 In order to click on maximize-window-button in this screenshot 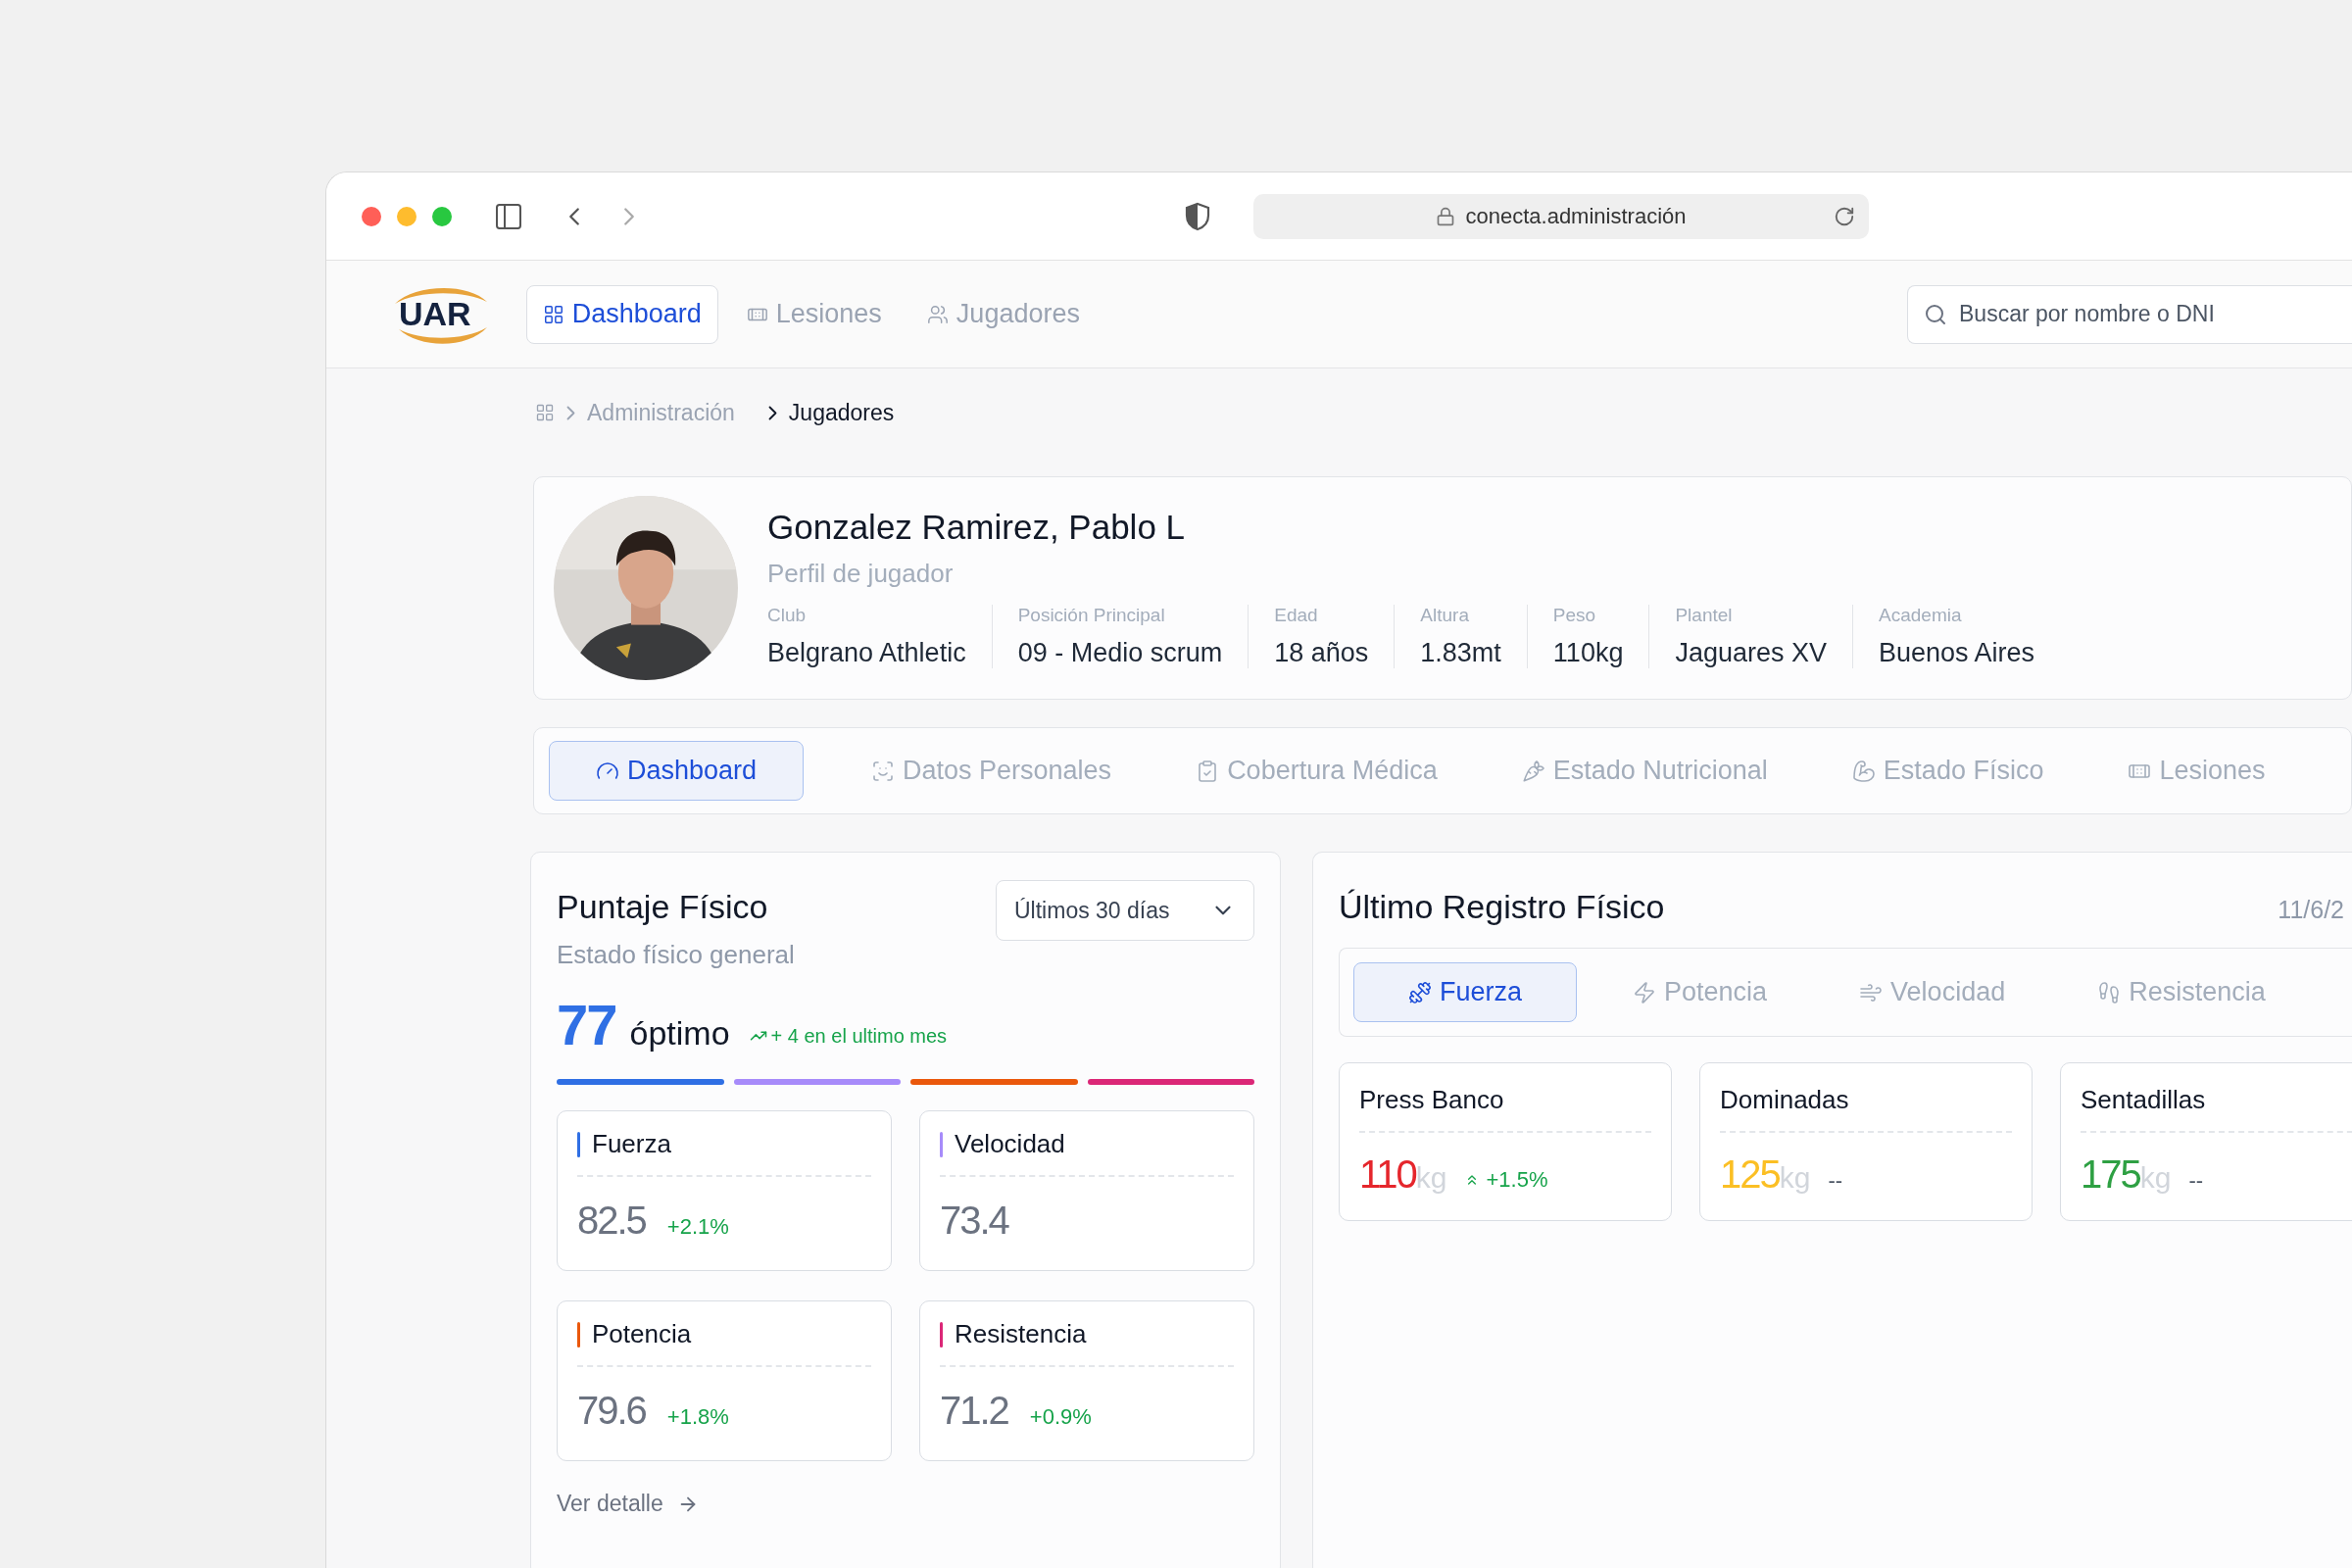, I will do `click(442, 216)`.